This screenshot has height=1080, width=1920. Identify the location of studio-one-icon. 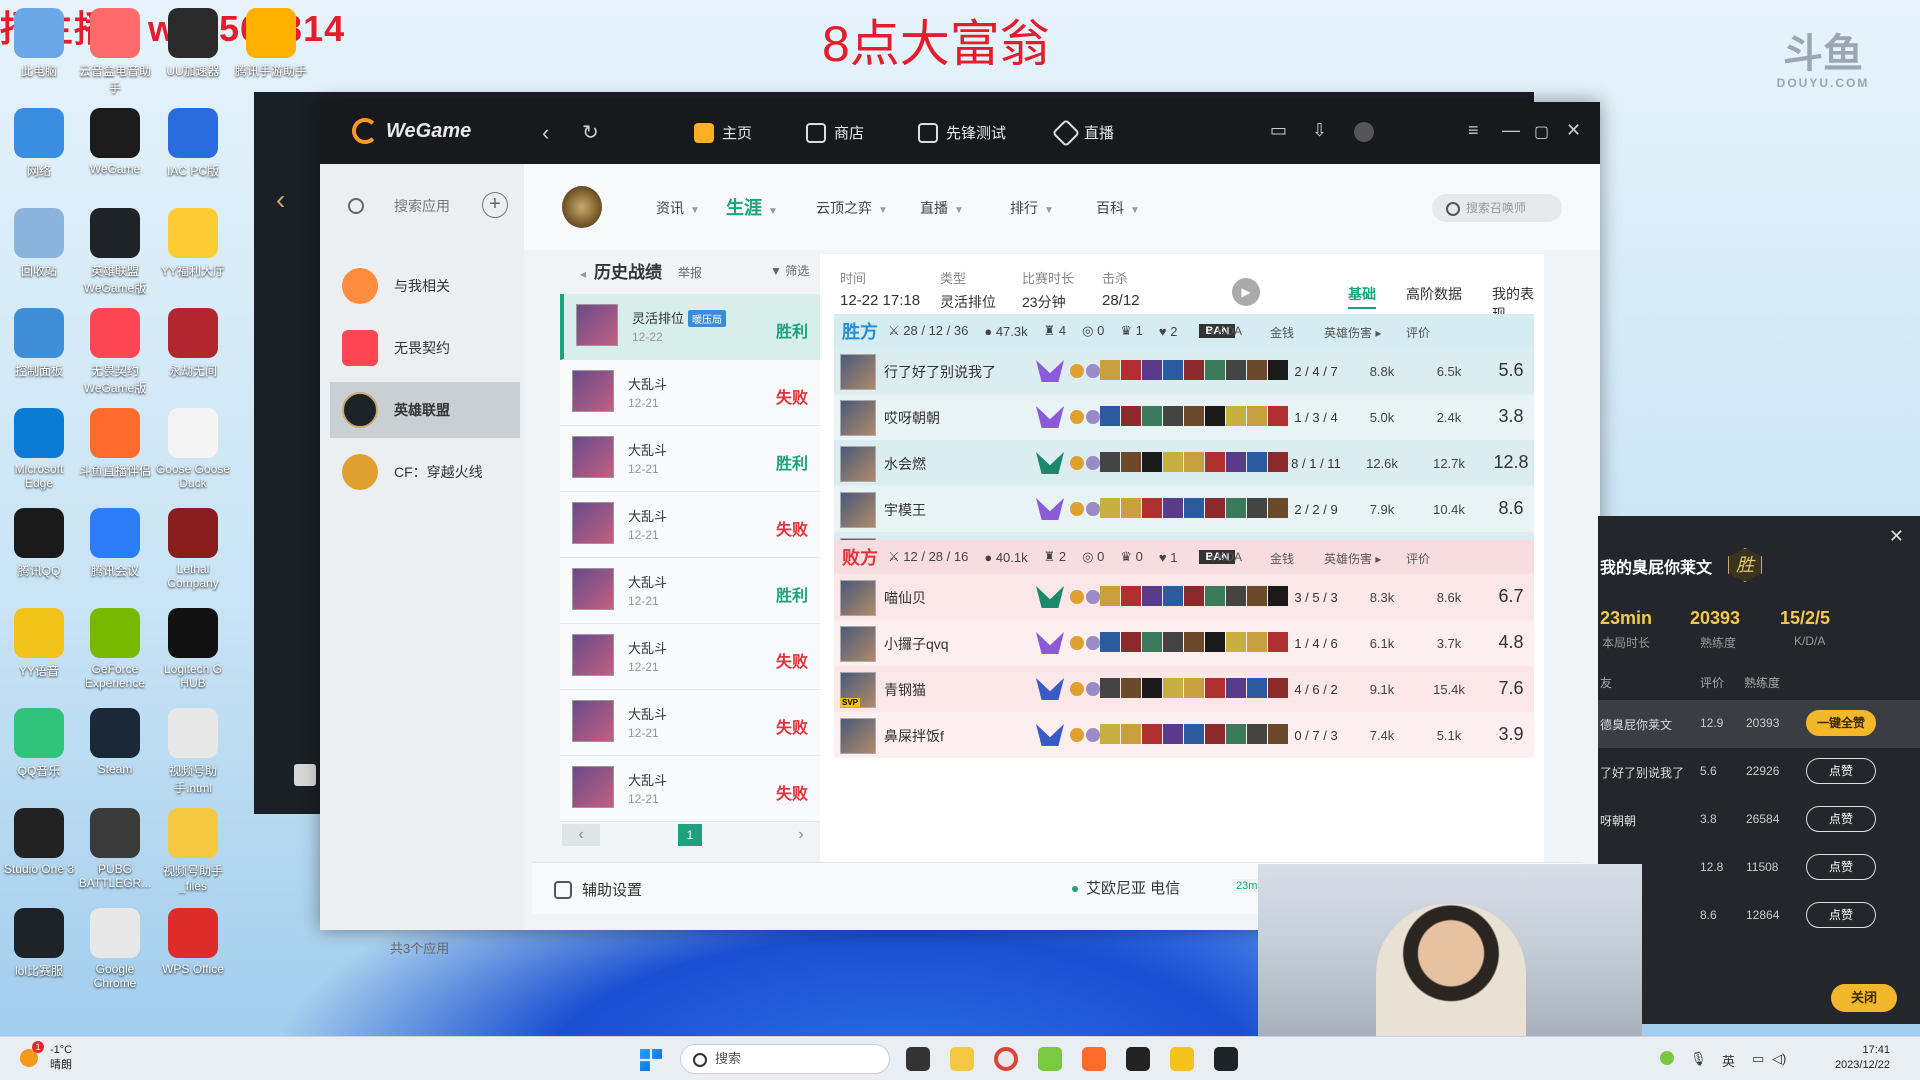
(1138, 1059).